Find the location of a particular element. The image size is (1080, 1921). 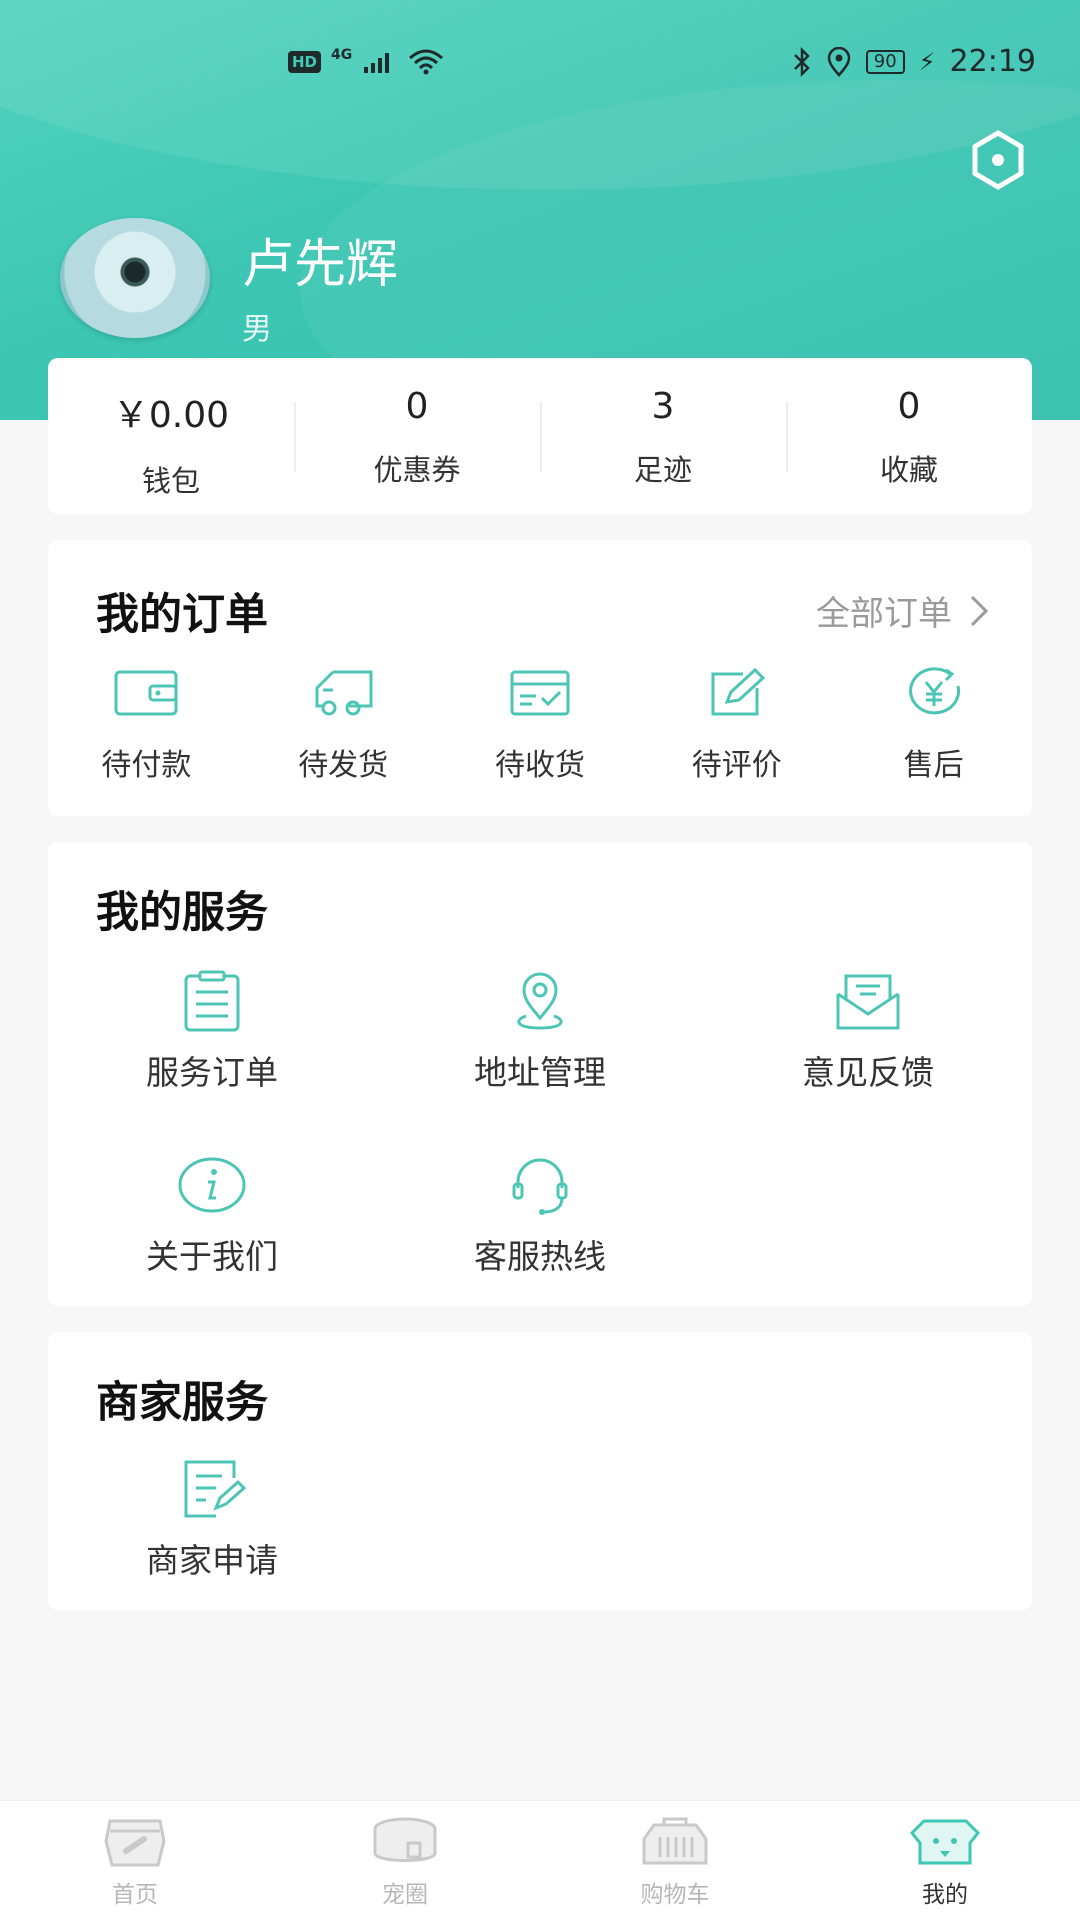

stats-card: ￥0.00 钱包 0 优惠券 3 足迹 0 收藏 is located at coordinates (540, 436).